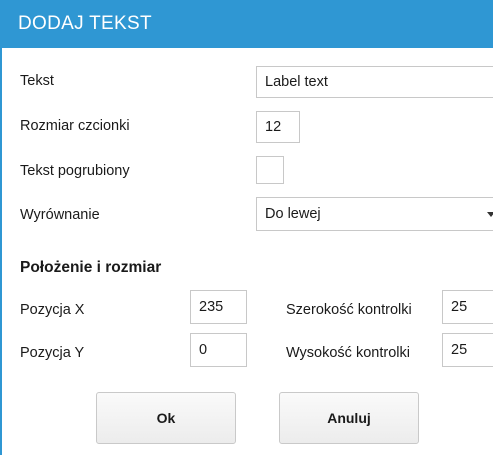 The image size is (493, 455). I want to click on font-size-input: 12, so click(278, 127).